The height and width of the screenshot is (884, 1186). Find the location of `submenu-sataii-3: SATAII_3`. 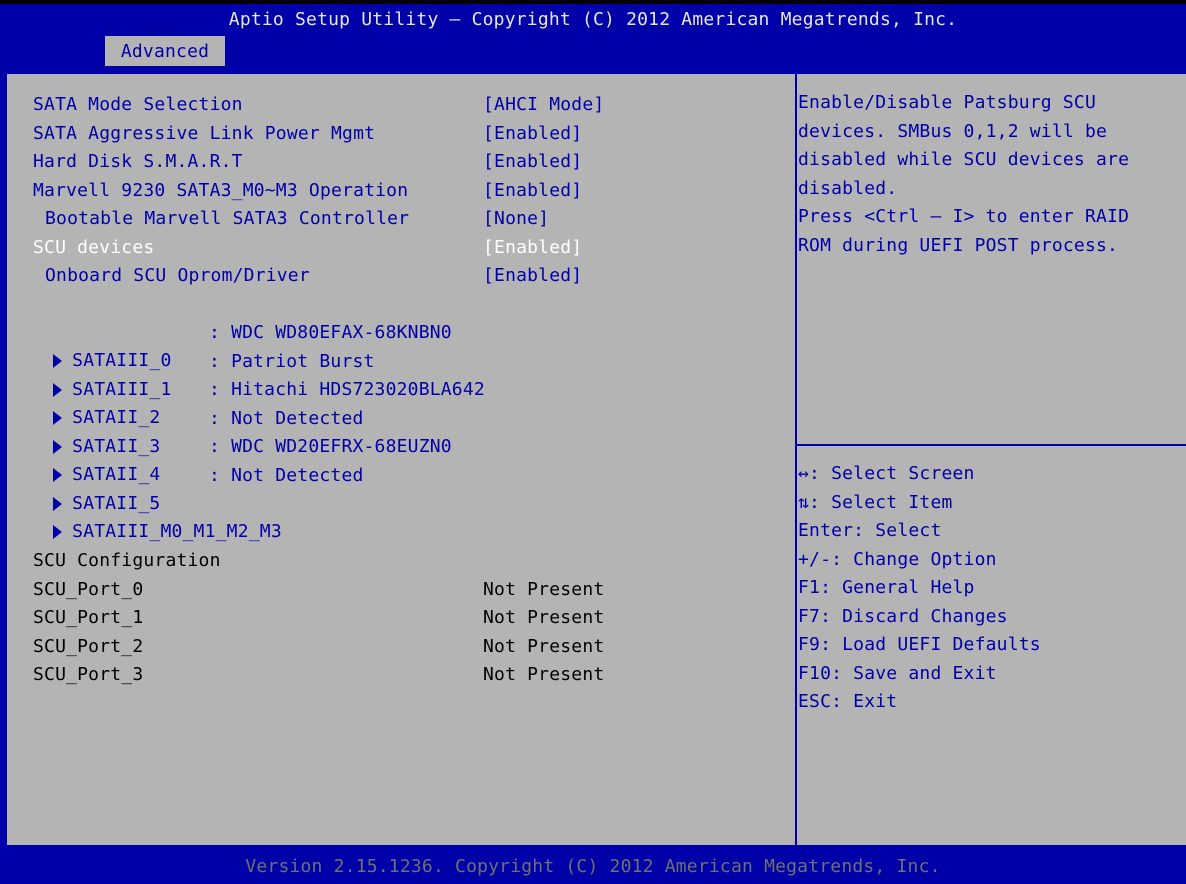

submenu-sataii-3: SATAII_3 is located at coordinates (84, 431).